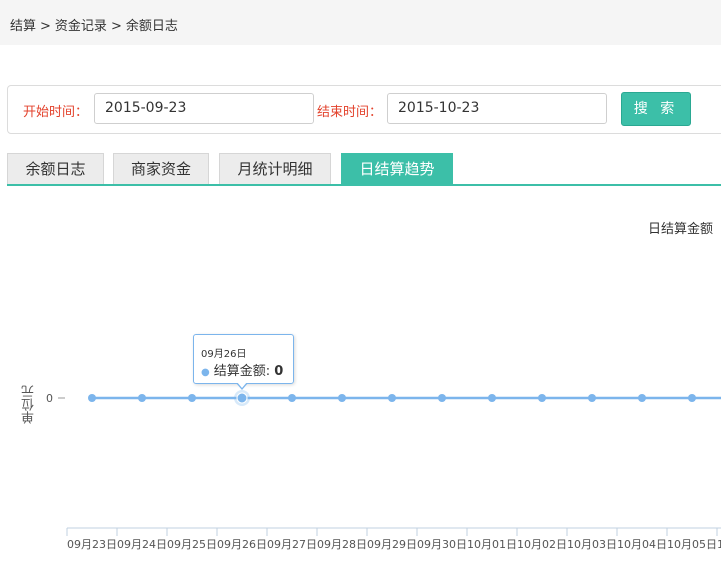 The width and height of the screenshot is (721, 565). What do you see at coordinates (242, 398) in the screenshot?
I see `data-point-hovered` at bounding box center [242, 398].